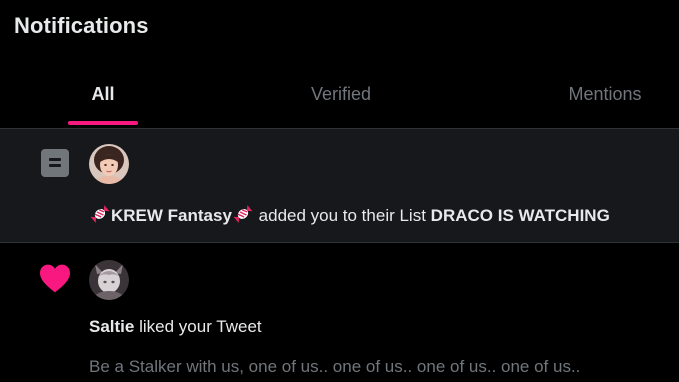  What do you see at coordinates (520, 215) in the screenshot?
I see `list-name: DRACO IS WATCHING` at bounding box center [520, 215].